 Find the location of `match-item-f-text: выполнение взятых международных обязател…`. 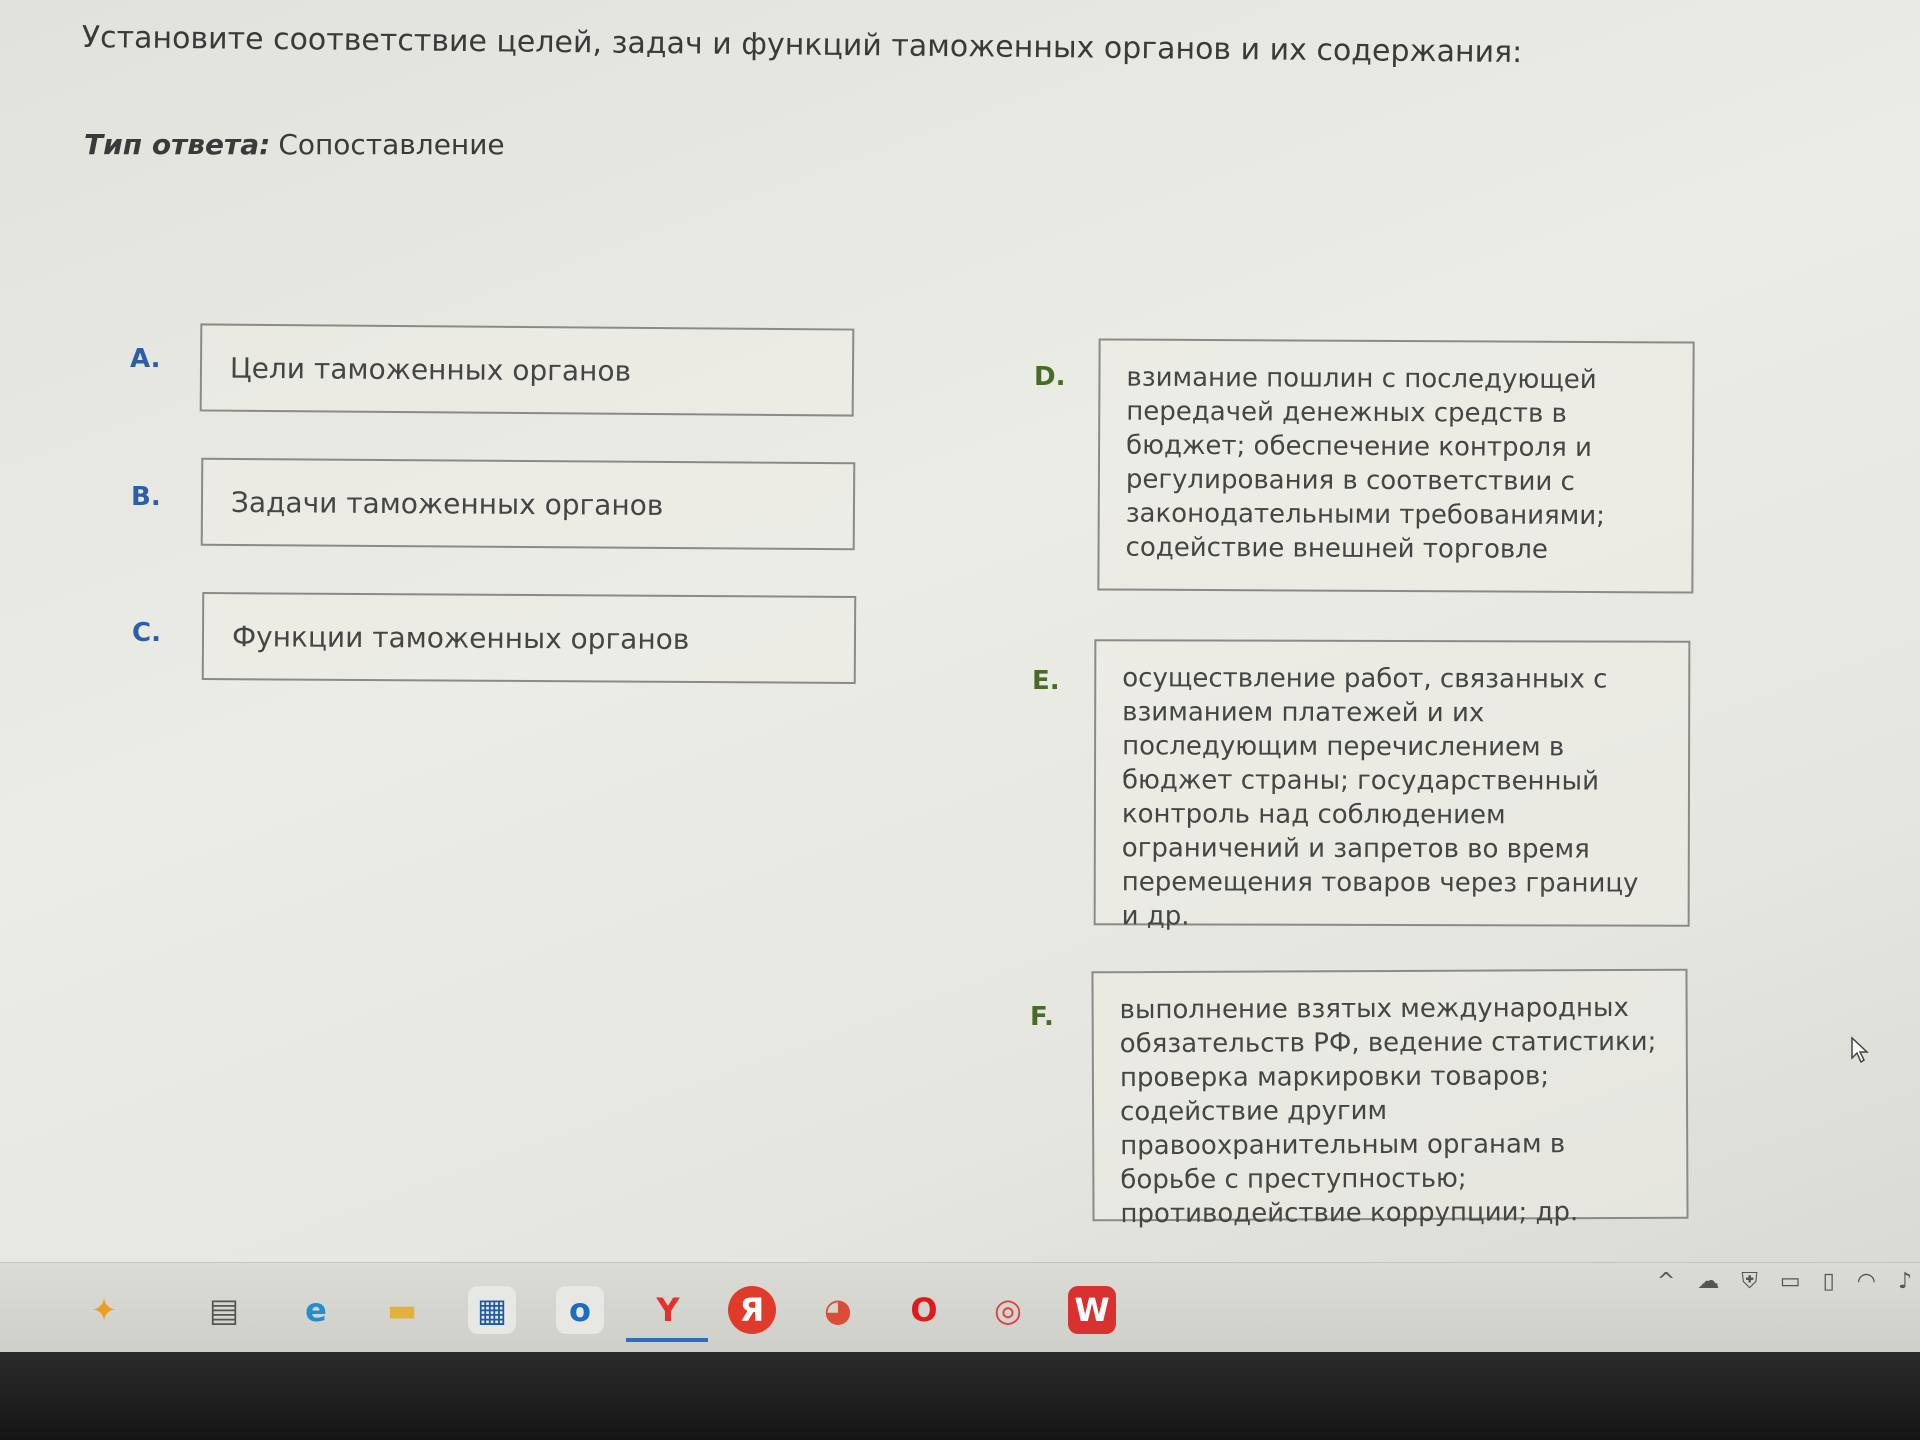

match-item-f-text: выполнение взятых международных обязател… is located at coordinates (1388, 1111).